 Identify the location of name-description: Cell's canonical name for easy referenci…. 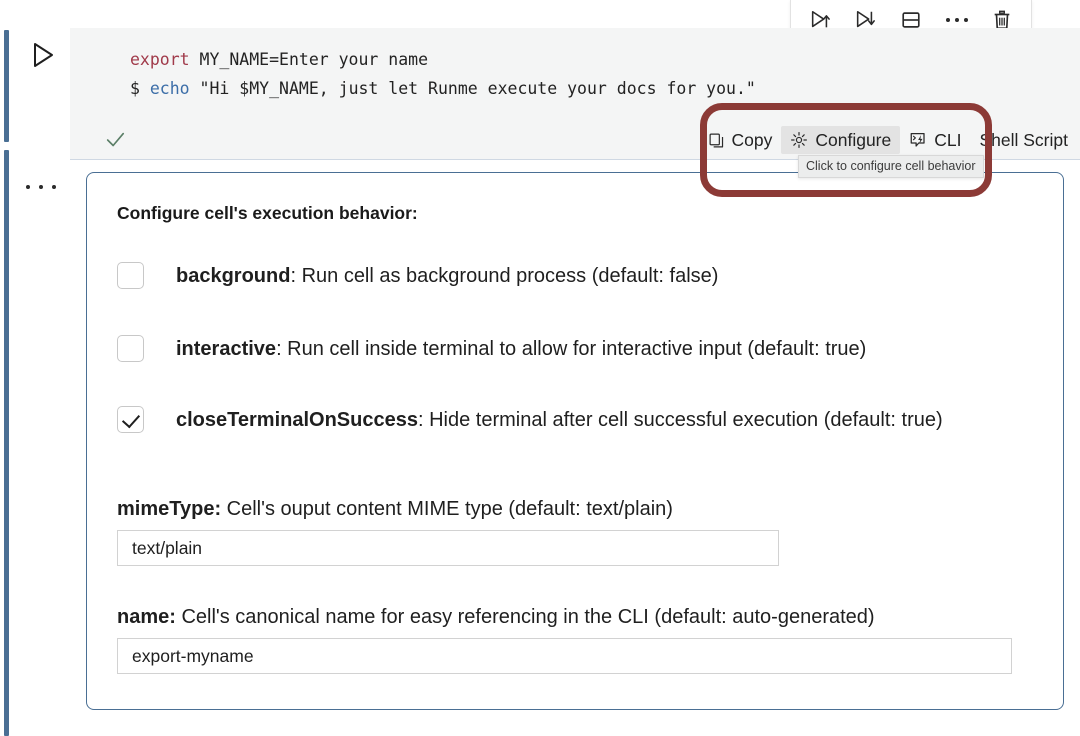
(525, 617).